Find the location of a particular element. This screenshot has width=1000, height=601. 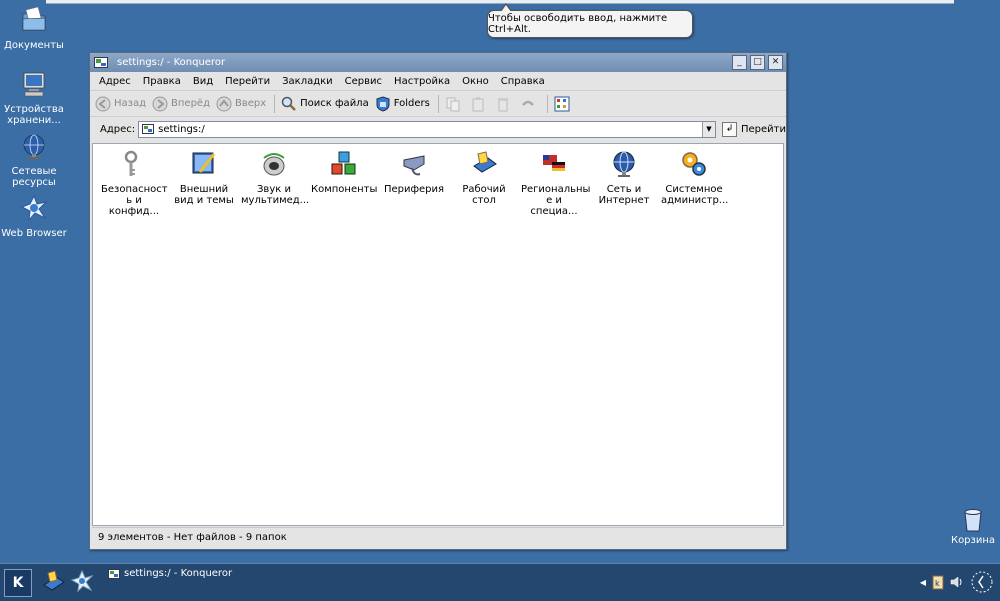

desktop-icon-trash: Корзина is located at coordinates (973, 527).